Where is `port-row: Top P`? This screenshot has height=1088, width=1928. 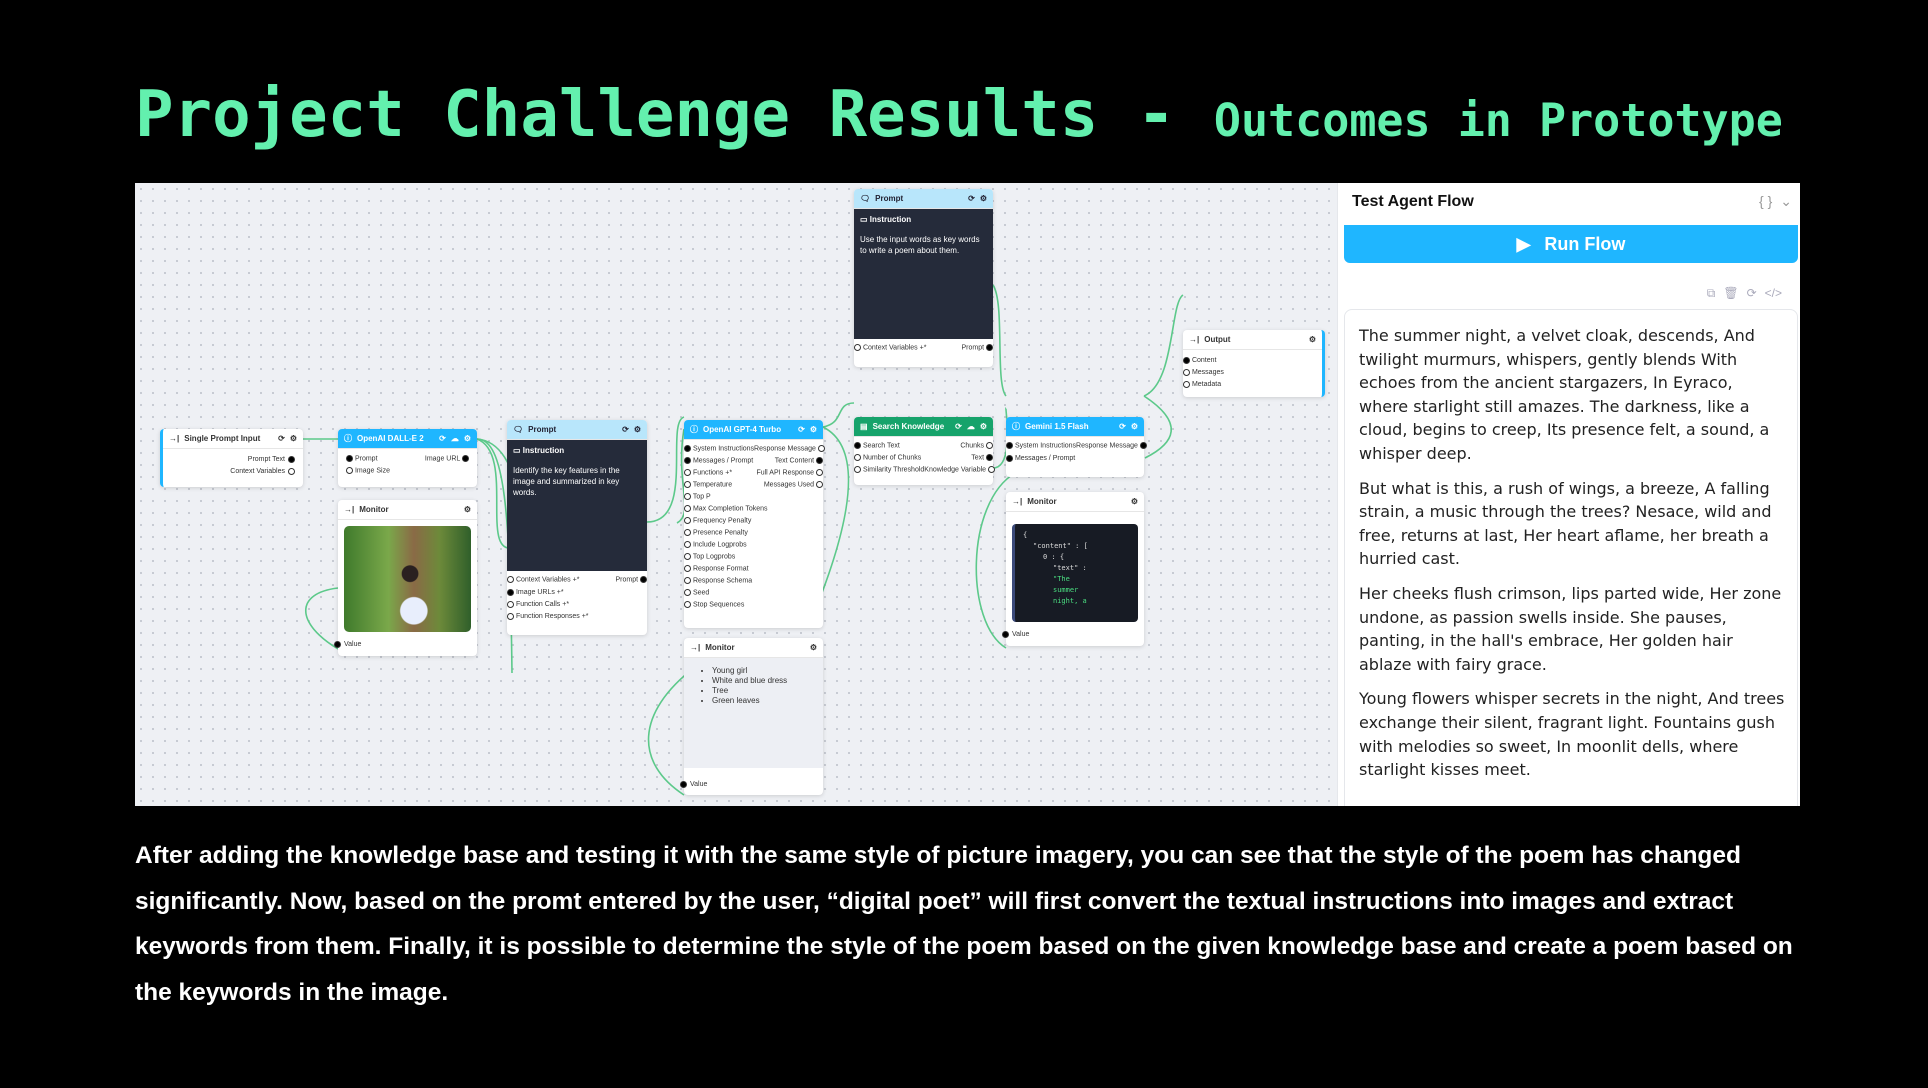
port-row: Top P is located at coordinates (753, 497).